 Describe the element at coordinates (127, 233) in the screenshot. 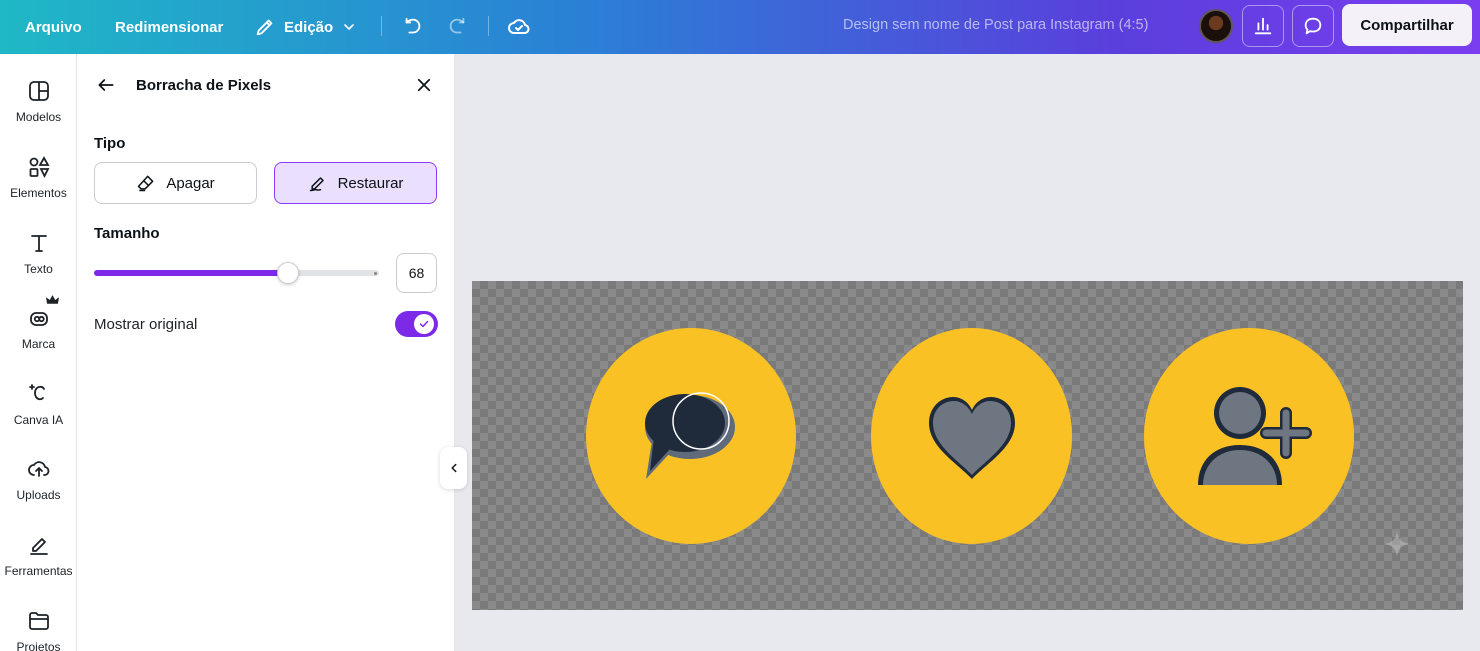

I see `size-label: Tamanho` at that location.